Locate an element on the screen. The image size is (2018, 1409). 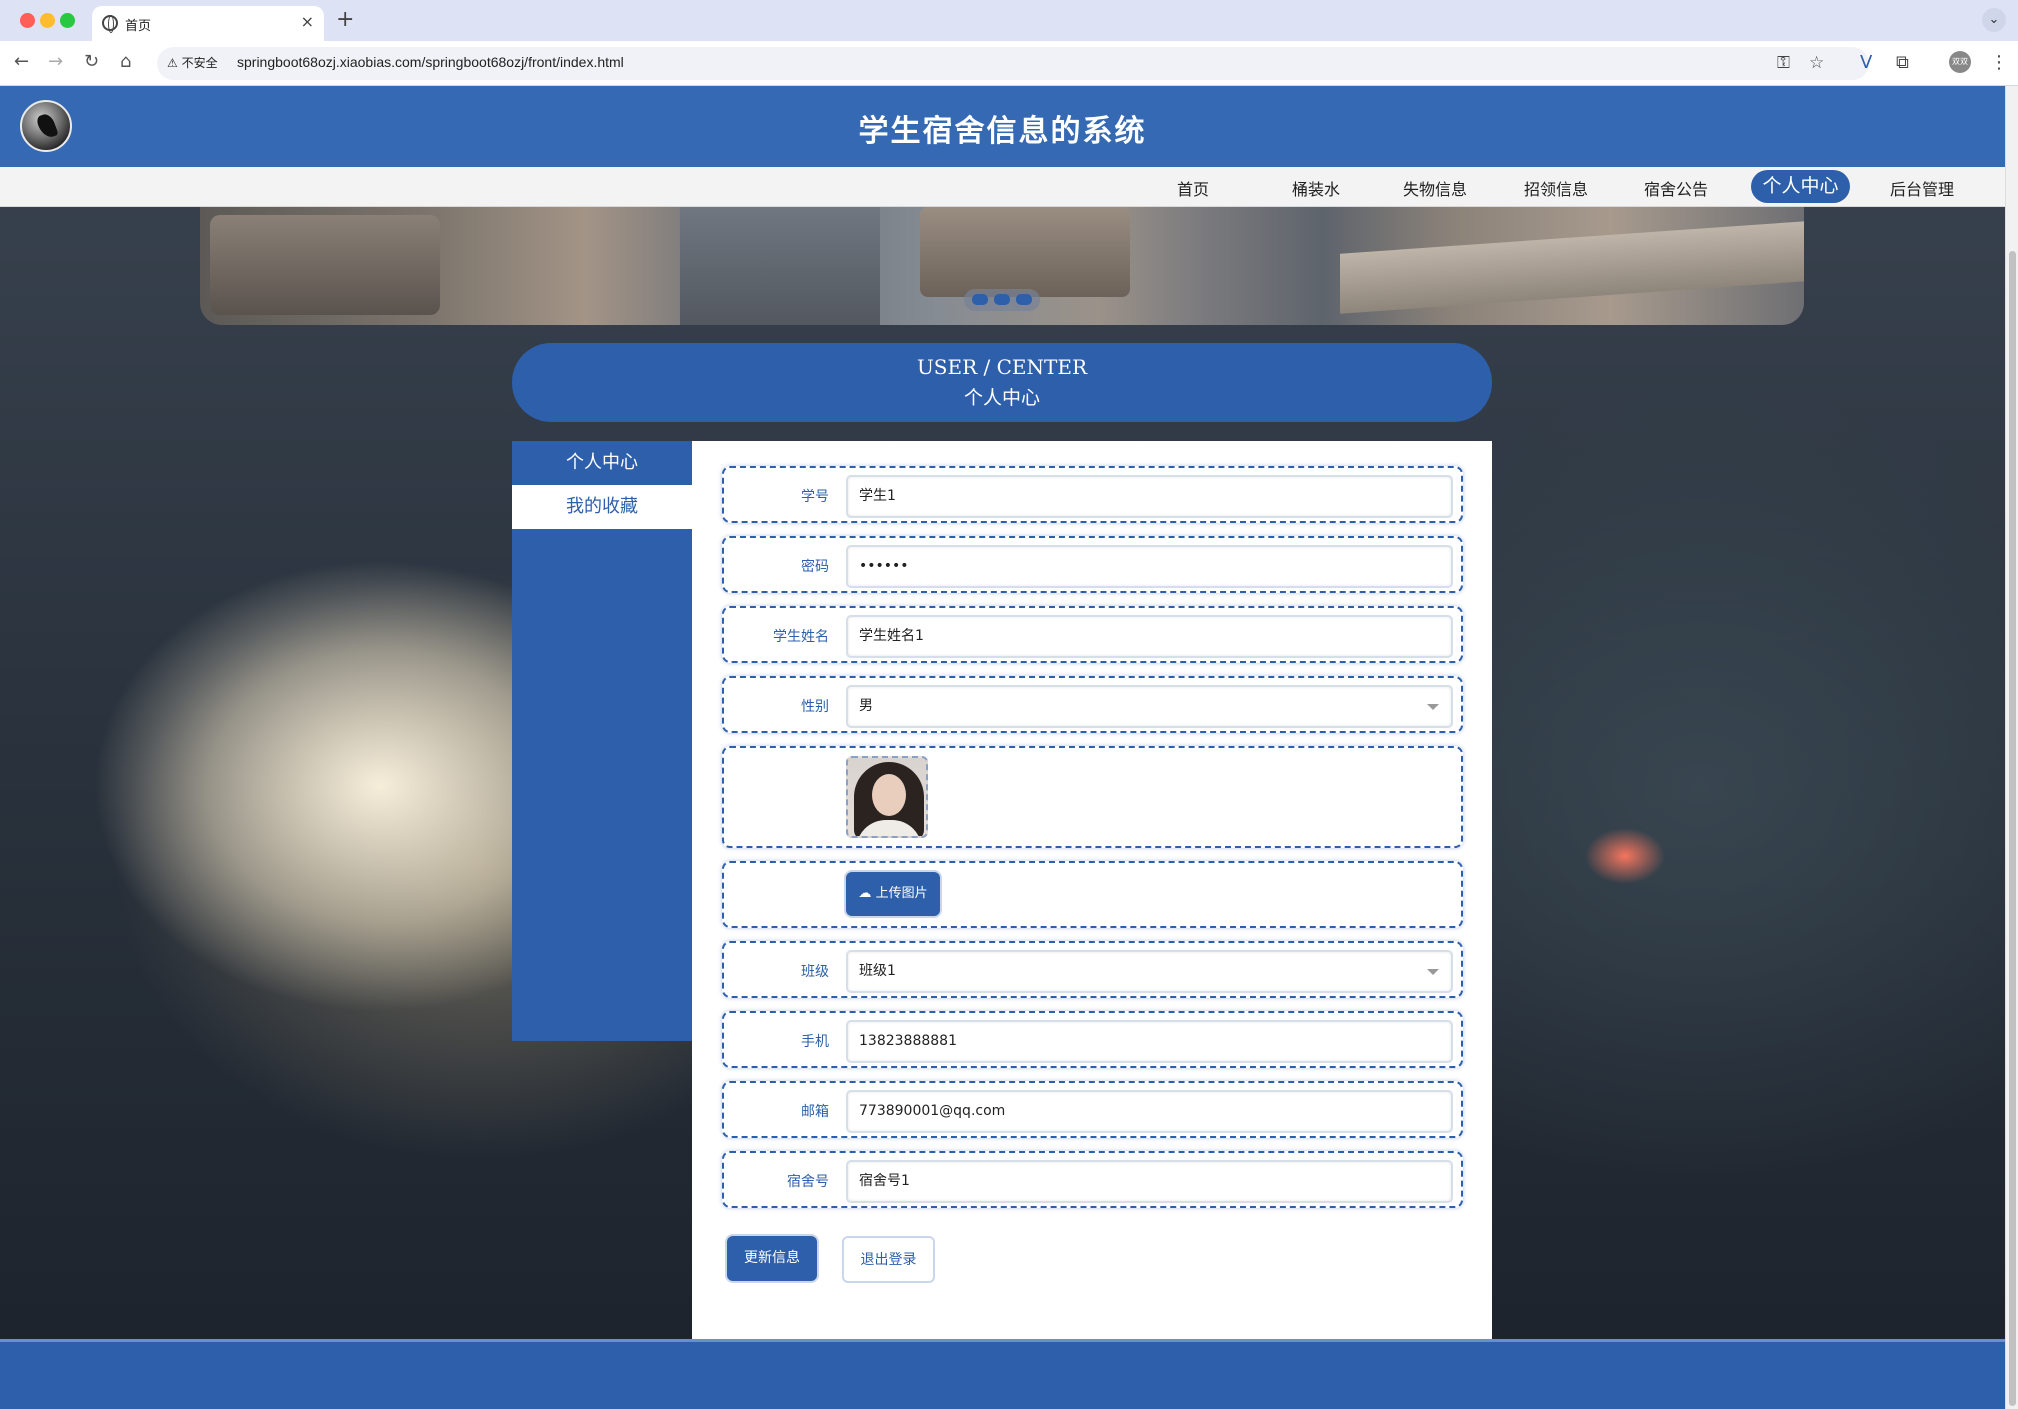
back-arrow-icon: ← is located at coordinates (21, 62).